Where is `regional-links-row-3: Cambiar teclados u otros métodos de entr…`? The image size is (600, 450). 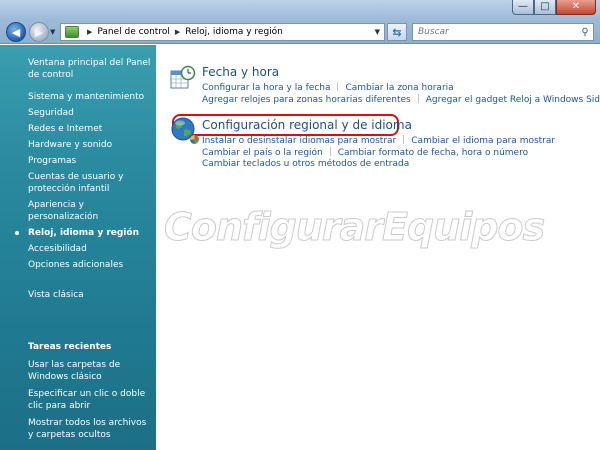
regional-links-row-3: Cambiar teclados u otros métodos de entr… is located at coordinates (305, 164).